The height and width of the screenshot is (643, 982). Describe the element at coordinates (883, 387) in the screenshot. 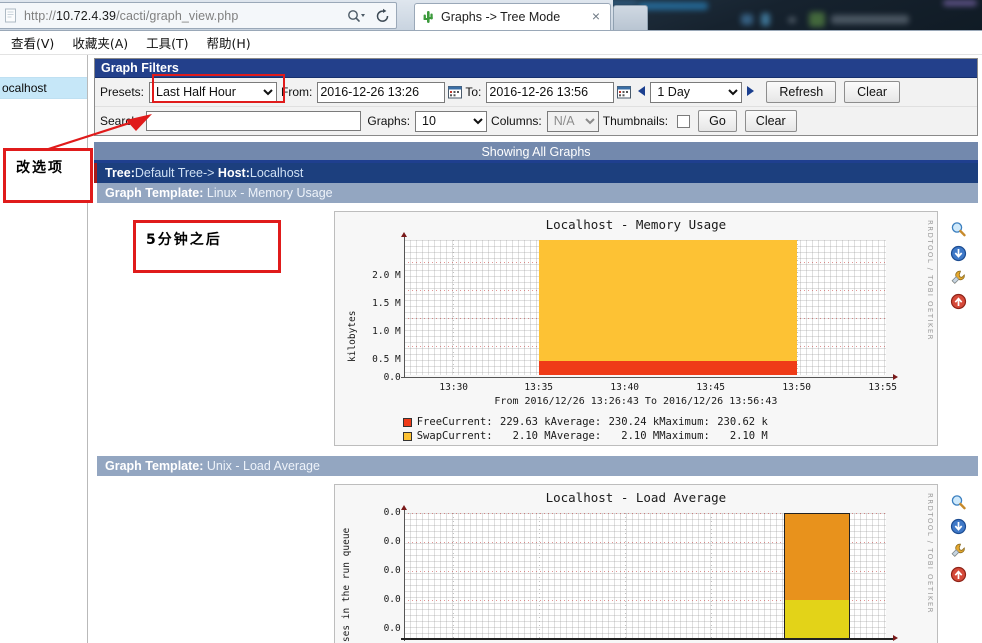

I see `x-tick-memory-5: 13:55` at that location.